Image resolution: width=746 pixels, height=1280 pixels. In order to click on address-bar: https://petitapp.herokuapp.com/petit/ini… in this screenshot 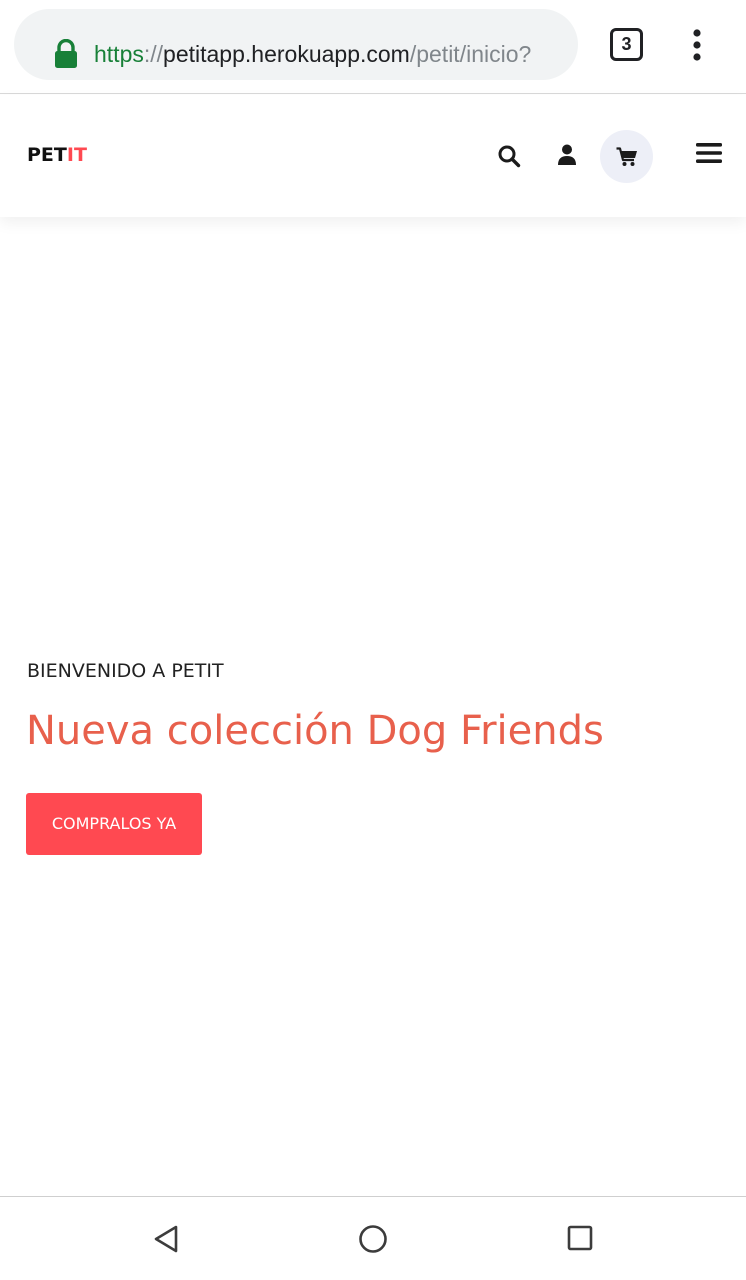, I will do `click(296, 44)`.